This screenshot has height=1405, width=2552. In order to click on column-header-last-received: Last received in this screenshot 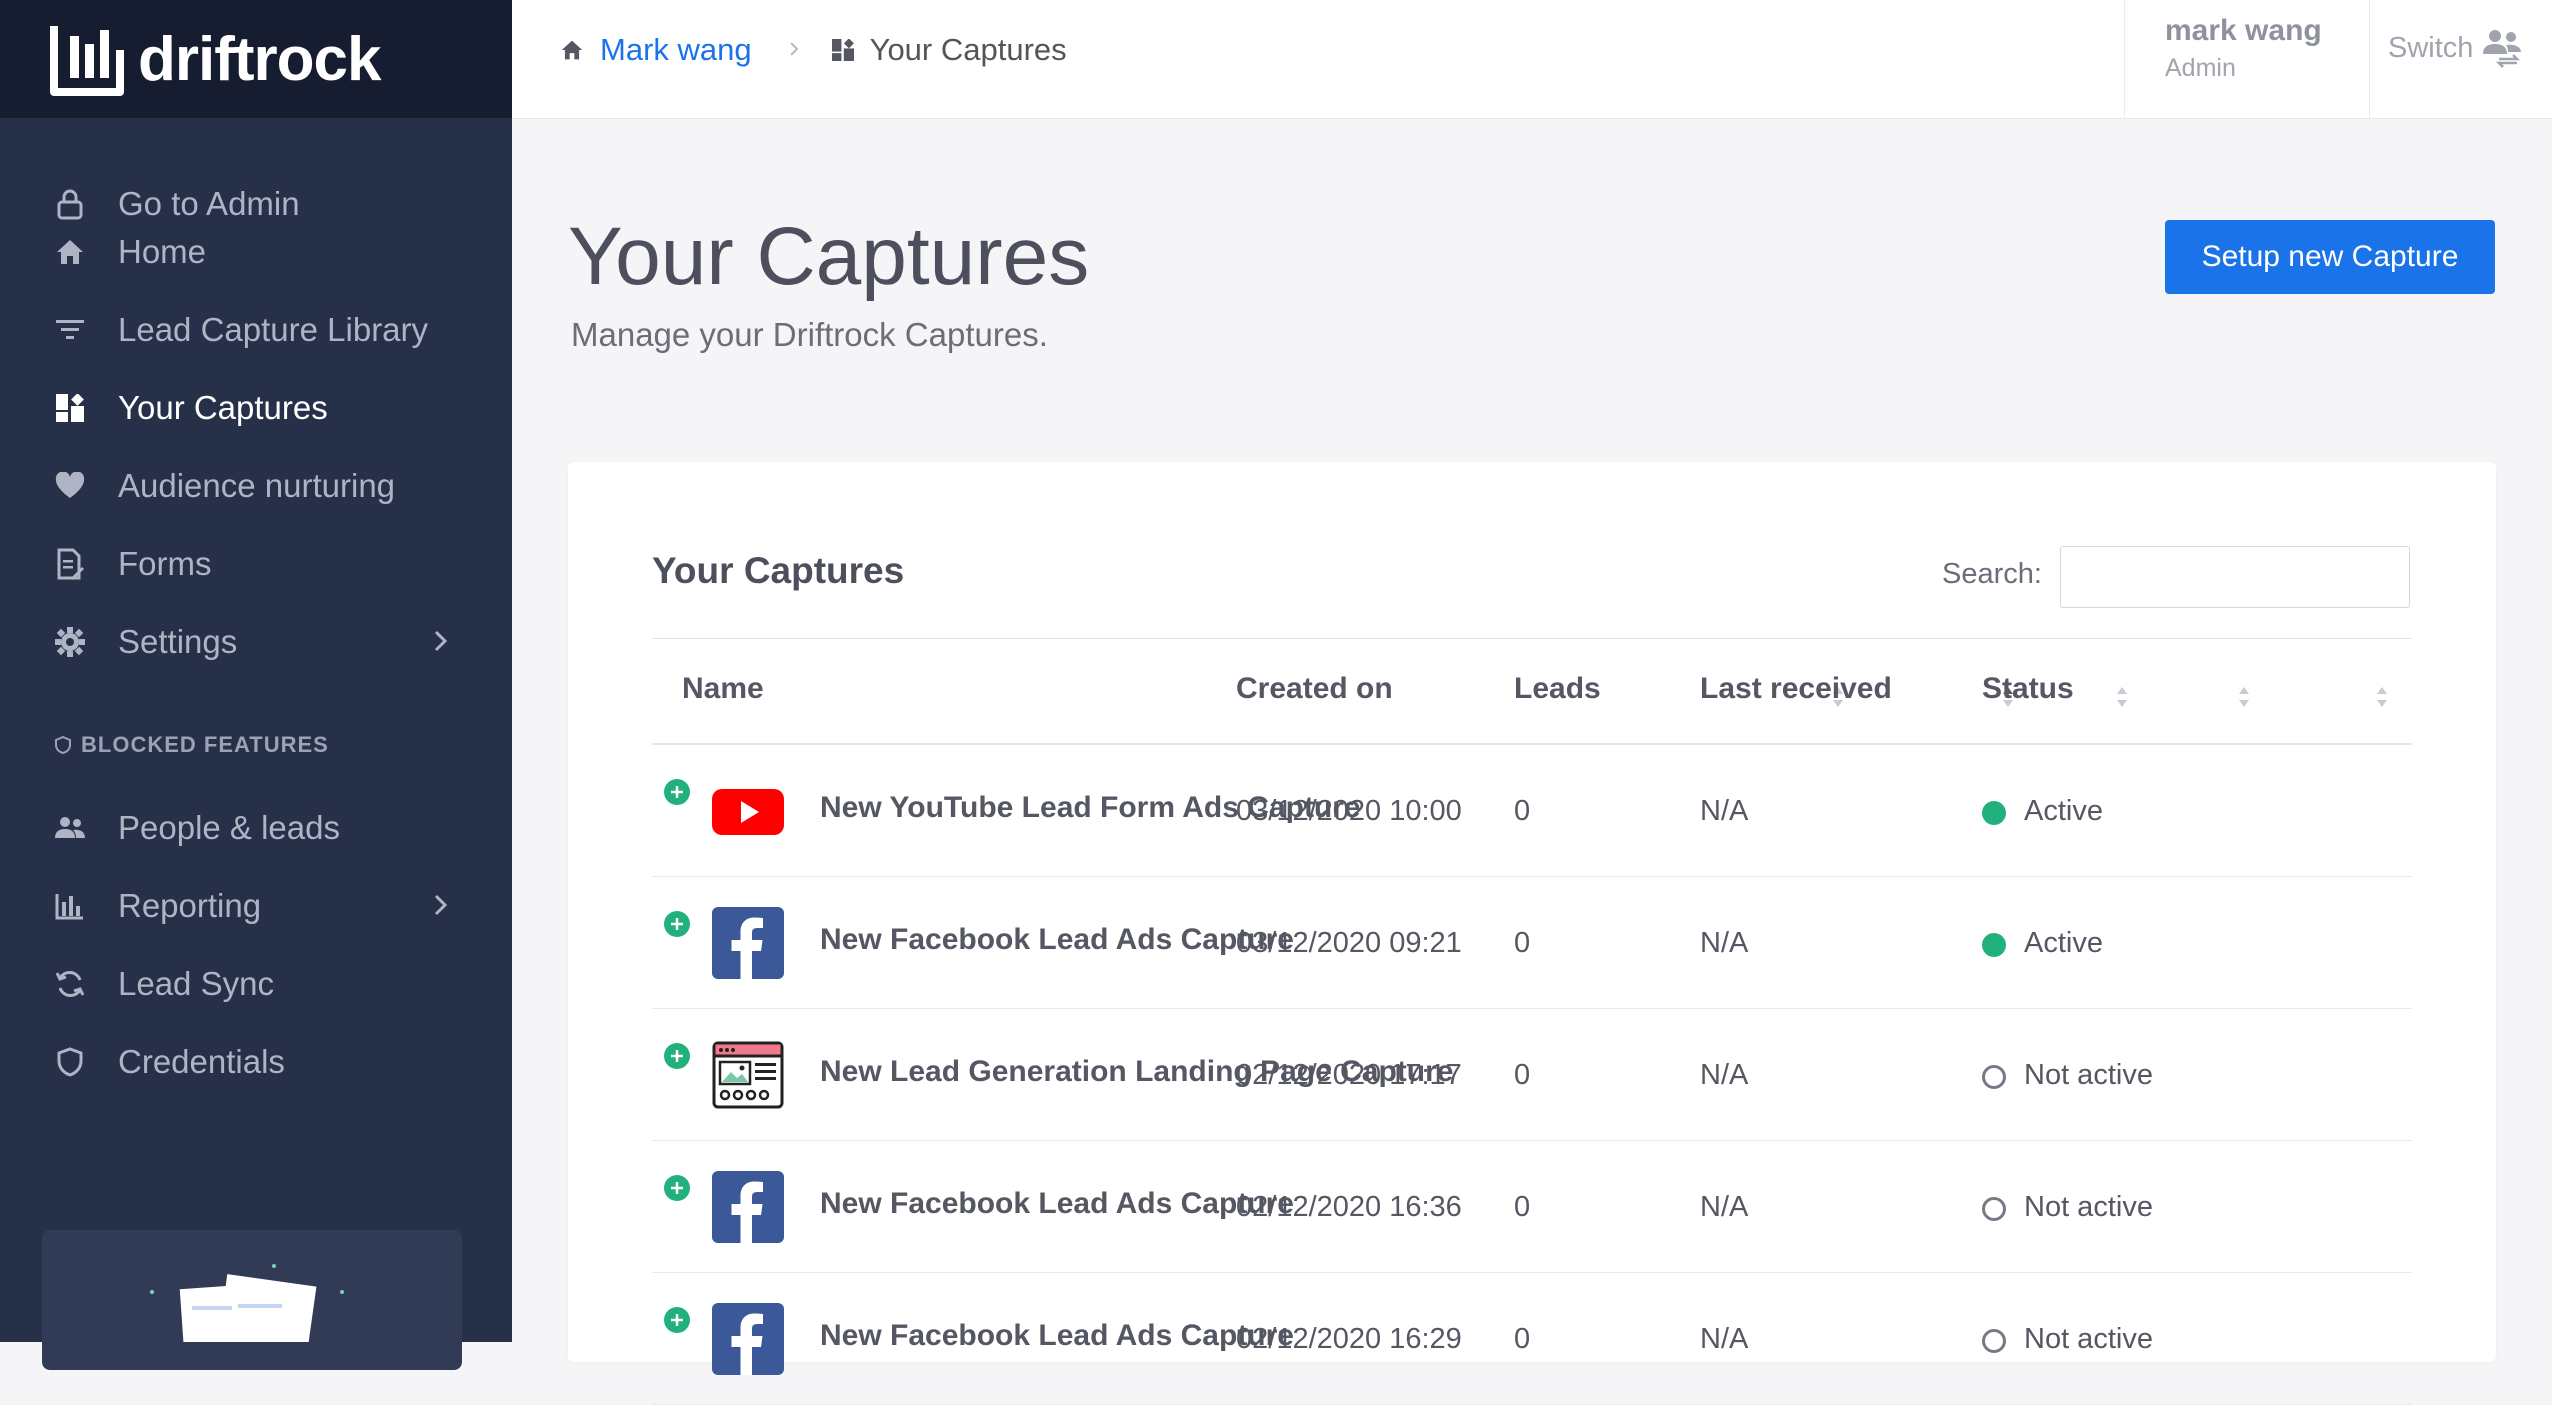, I will do `click(1796, 689)`.